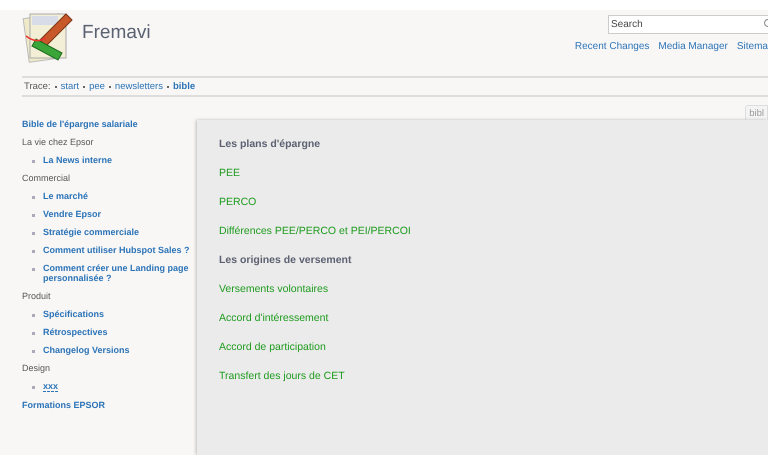  I want to click on sidebar-heading: Produit, so click(37, 296).